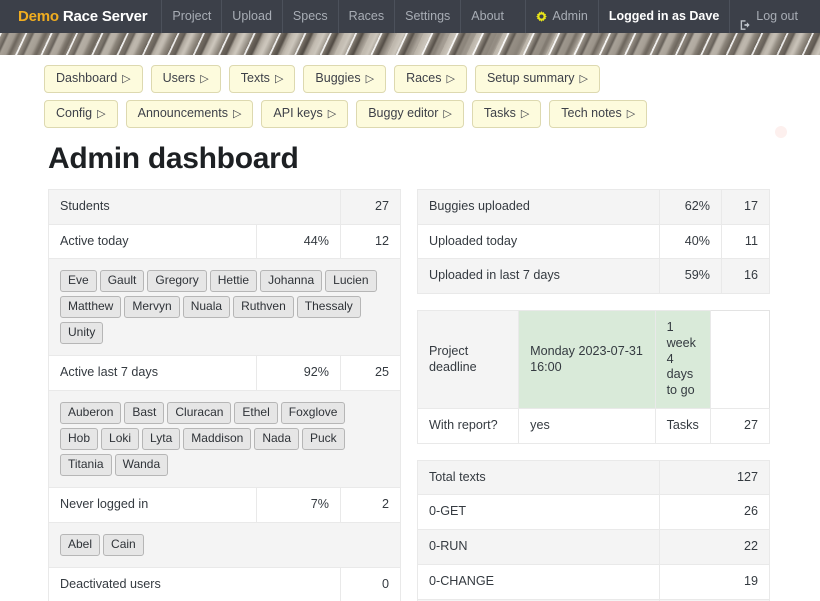 The height and width of the screenshot is (601, 820). What do you see at coordinates (217, 439) in the screenshot?
I see `user-chip: Maddison` at bounding box center [217, 439].